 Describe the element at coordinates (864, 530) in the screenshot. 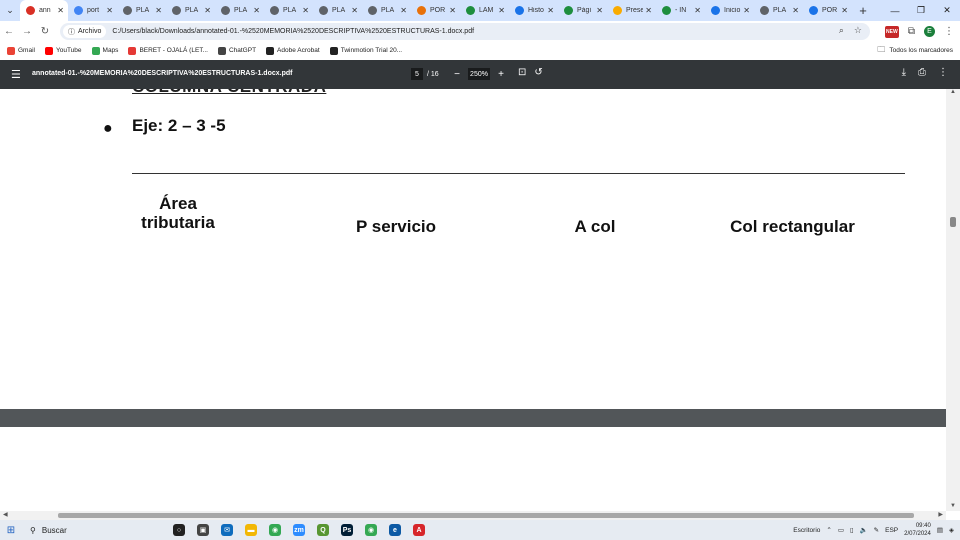

I see `volume-icon: 🔈` at that location.